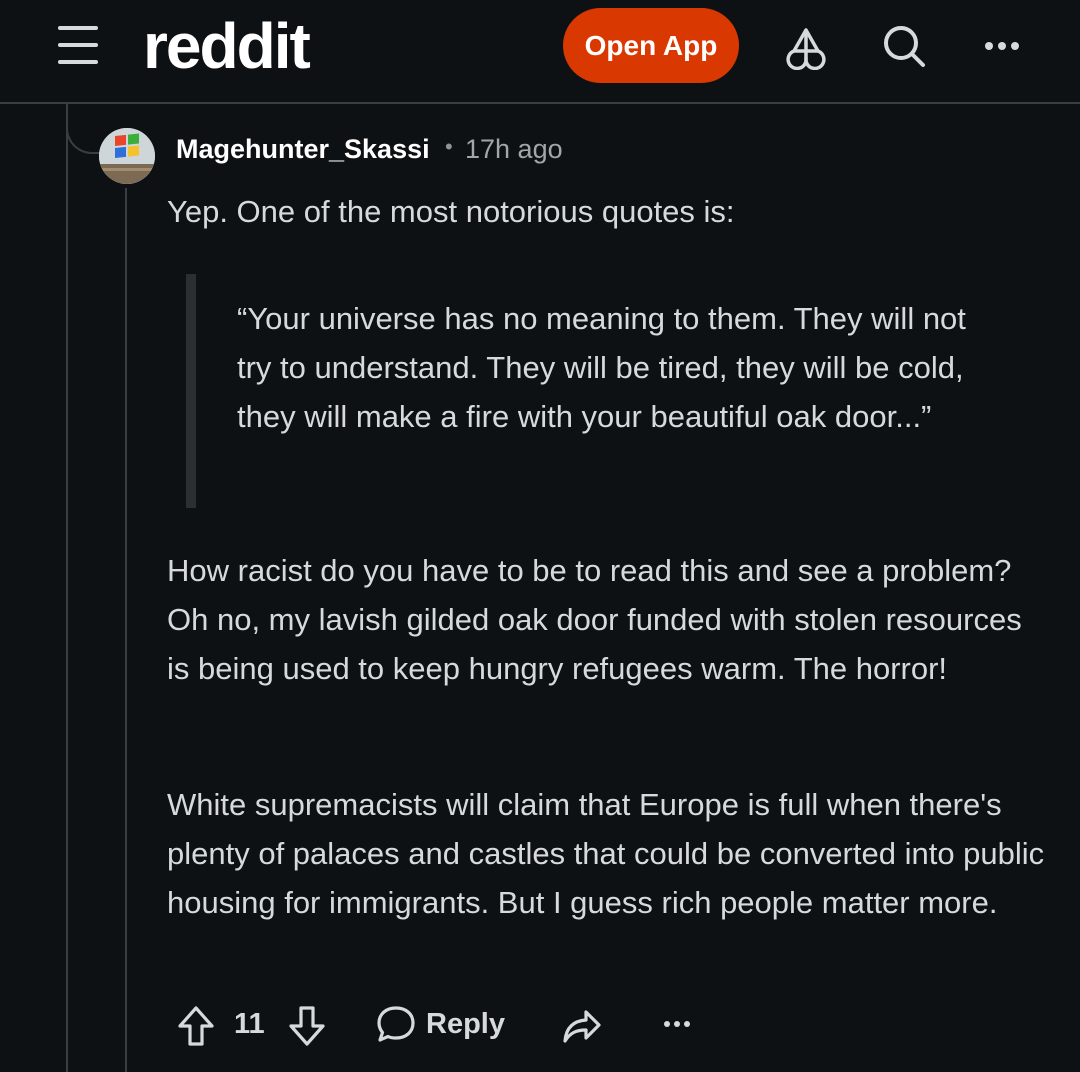 This screenshot has height=1072, width=1080. What do you see at coordinates (249, 1024) in the screenshot?
I see `vote-count: 11` at bounding box center [249, 1024].